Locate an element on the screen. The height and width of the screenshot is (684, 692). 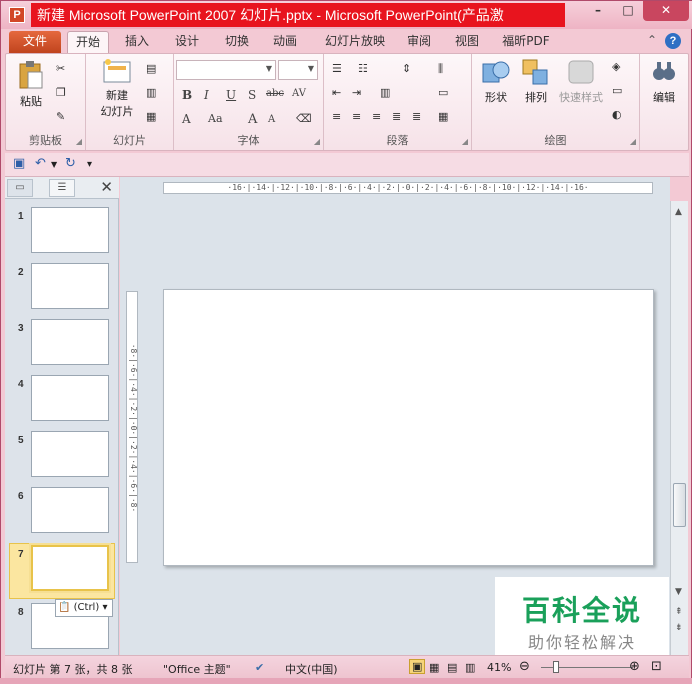
arrange-button: 排列 is located at coordinates (536, 81).